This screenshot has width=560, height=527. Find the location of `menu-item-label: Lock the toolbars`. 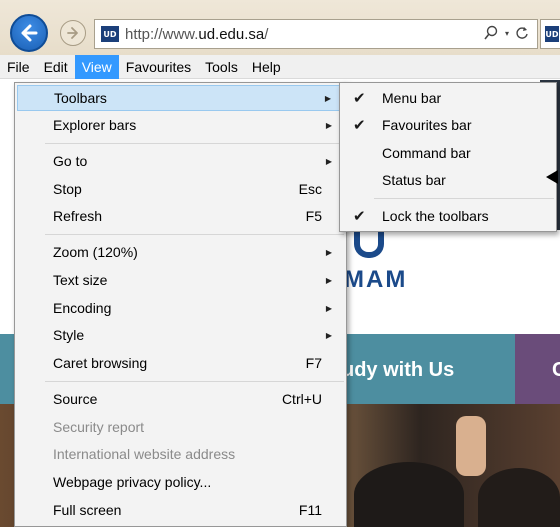

menu-item-label: Lock the toolbars is located at coordinates (435, 216).